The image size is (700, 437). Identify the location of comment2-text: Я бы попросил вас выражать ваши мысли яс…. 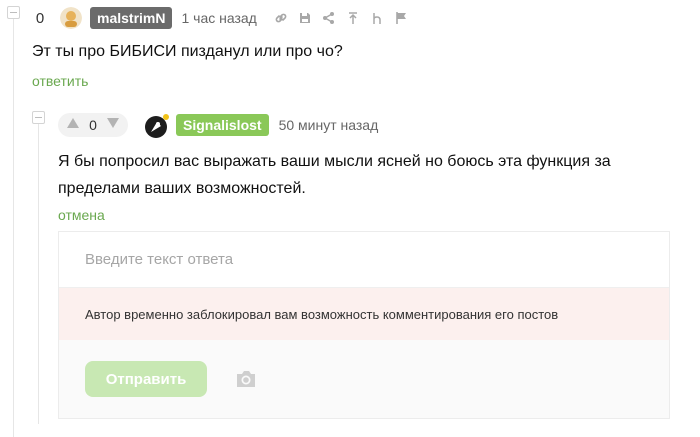
(338, 175).